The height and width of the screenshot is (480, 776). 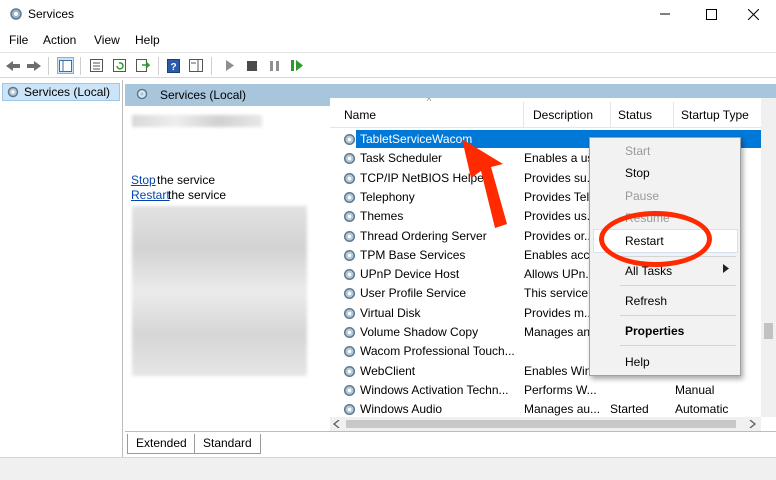 I want to click on scroll-right-icon, so click(x=752, y=424).